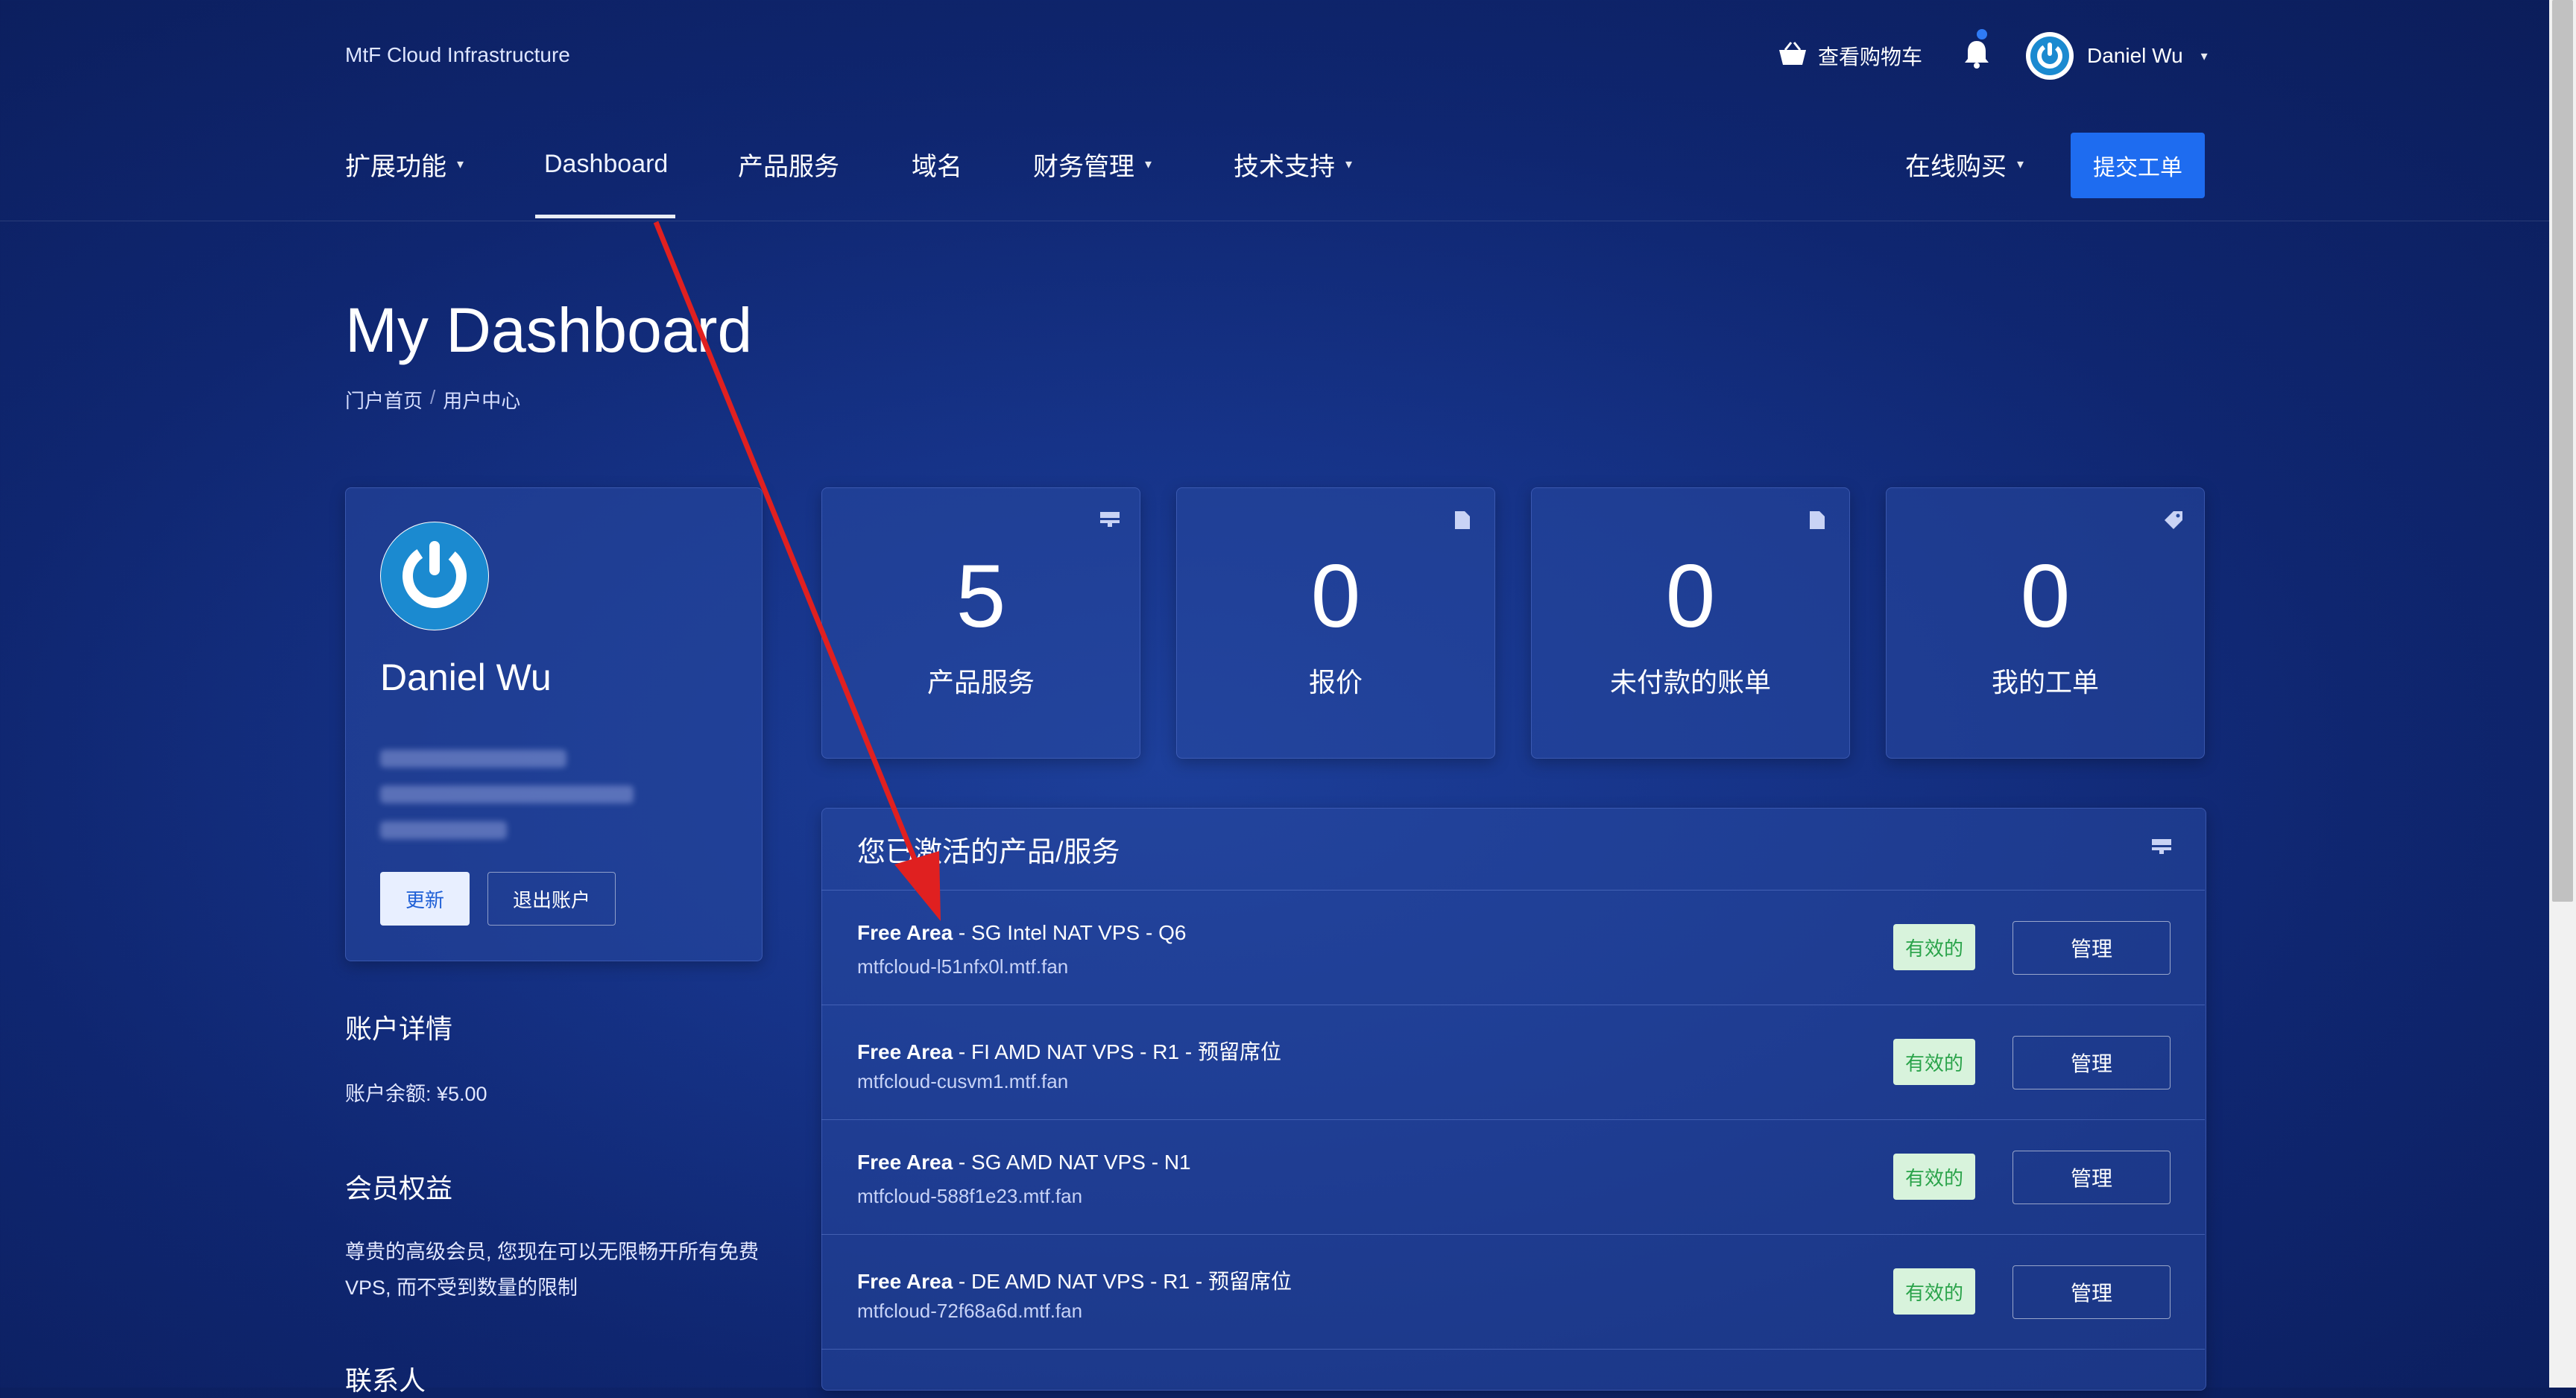 Image resolution: width=2576 pixels, height=1398 pixels. What do you see at coordinates (2562, 451) in the screenshot?
I see `scrollbar-thumb` at bounding box center [2562, 451].